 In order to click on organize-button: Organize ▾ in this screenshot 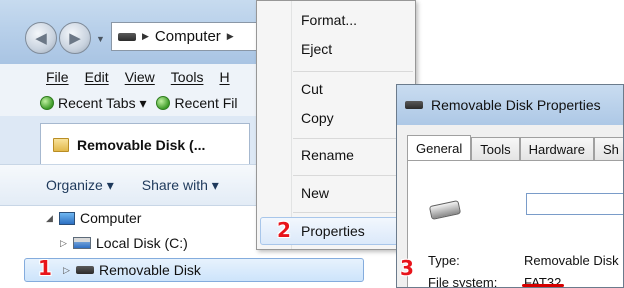, I will do `click(80, 185)`.